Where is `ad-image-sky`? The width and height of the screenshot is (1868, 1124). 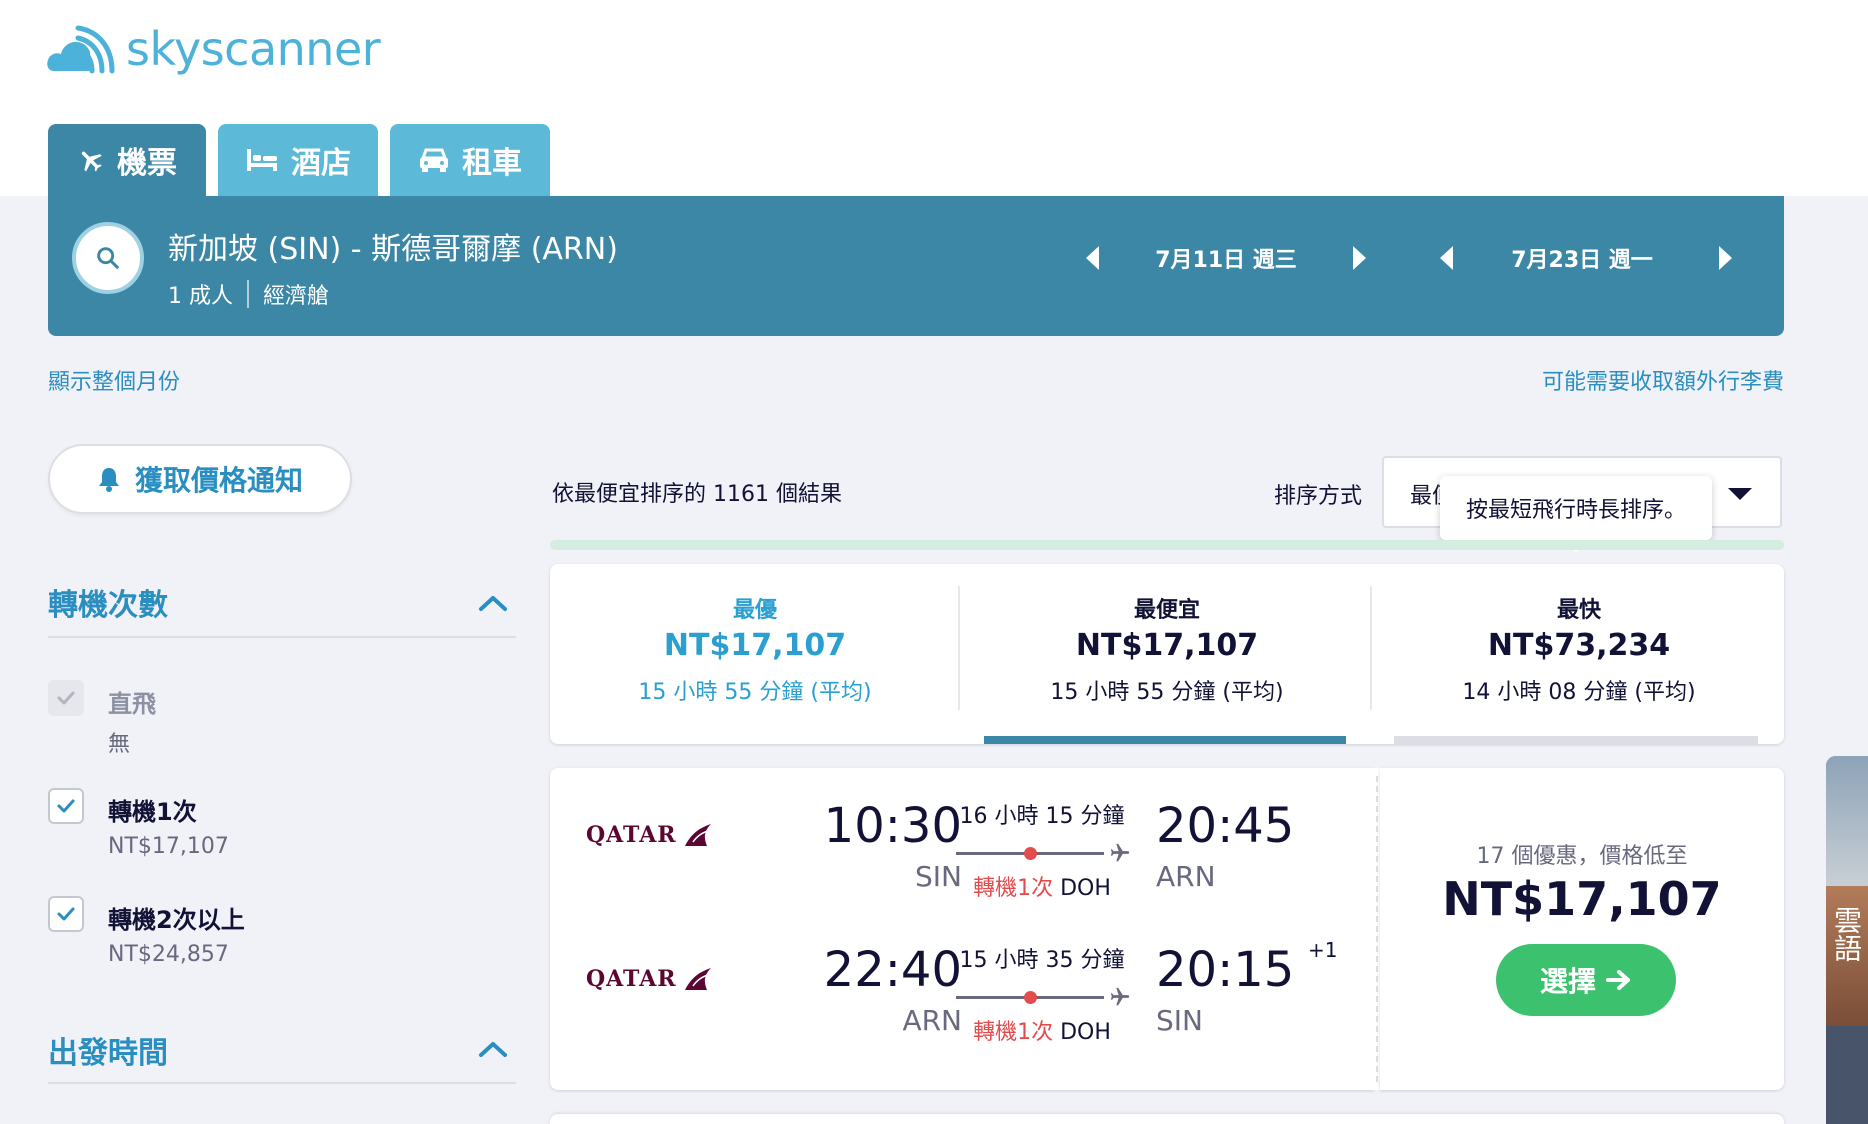 ad-image-sky is located at coordinates (1847, 821).